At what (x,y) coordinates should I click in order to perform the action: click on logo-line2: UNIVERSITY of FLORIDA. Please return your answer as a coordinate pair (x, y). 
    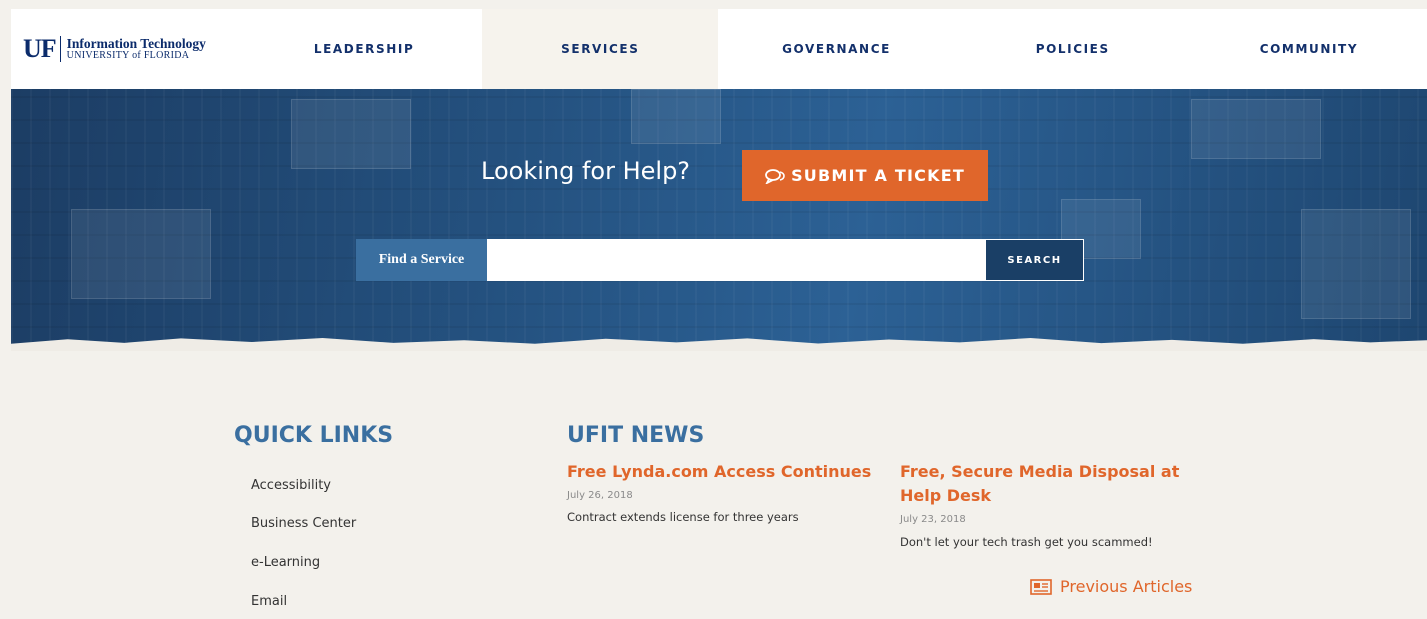
    Looking at the image, I should click on (128, 55).